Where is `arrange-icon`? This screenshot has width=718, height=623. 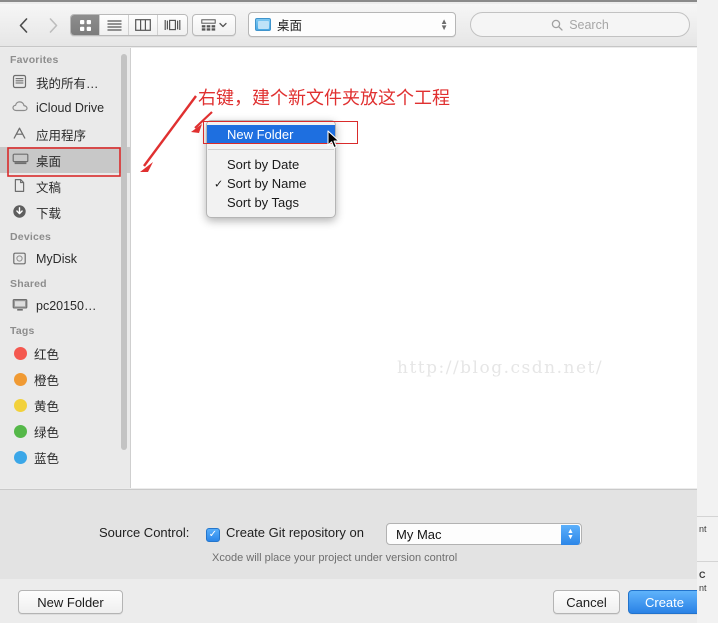
arrange-icon is located at coordinates (208, 25).